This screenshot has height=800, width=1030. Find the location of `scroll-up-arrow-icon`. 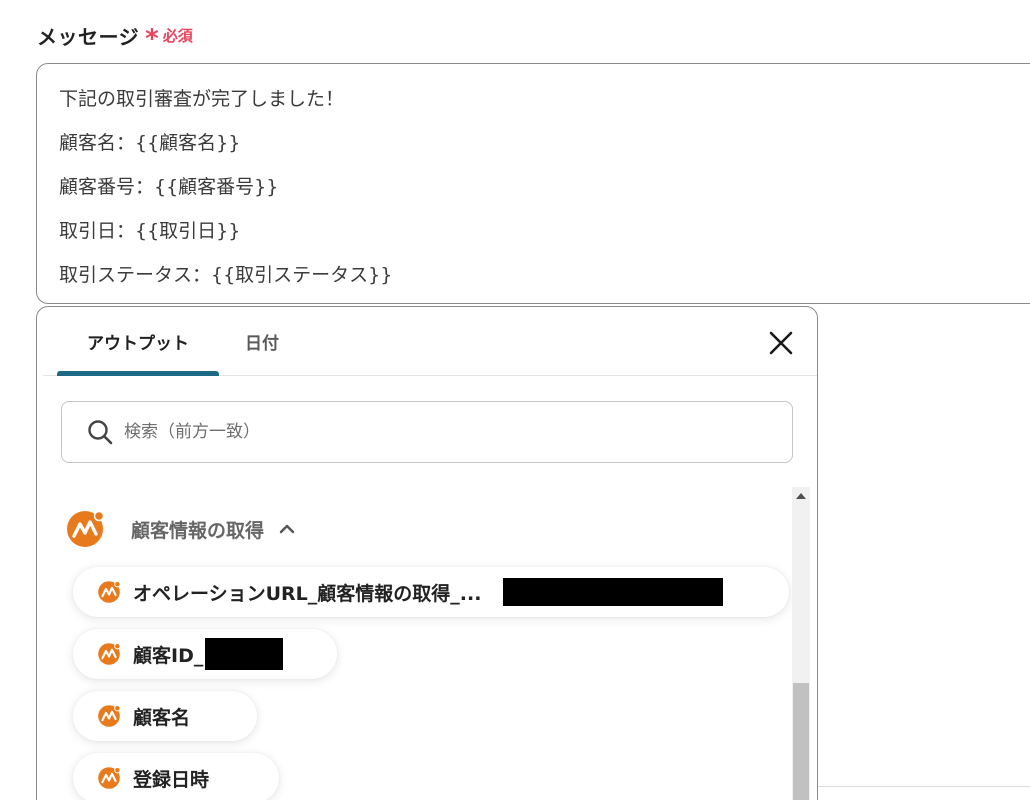

scroll-up-arrow-icon is located at coordinates (801, 496).